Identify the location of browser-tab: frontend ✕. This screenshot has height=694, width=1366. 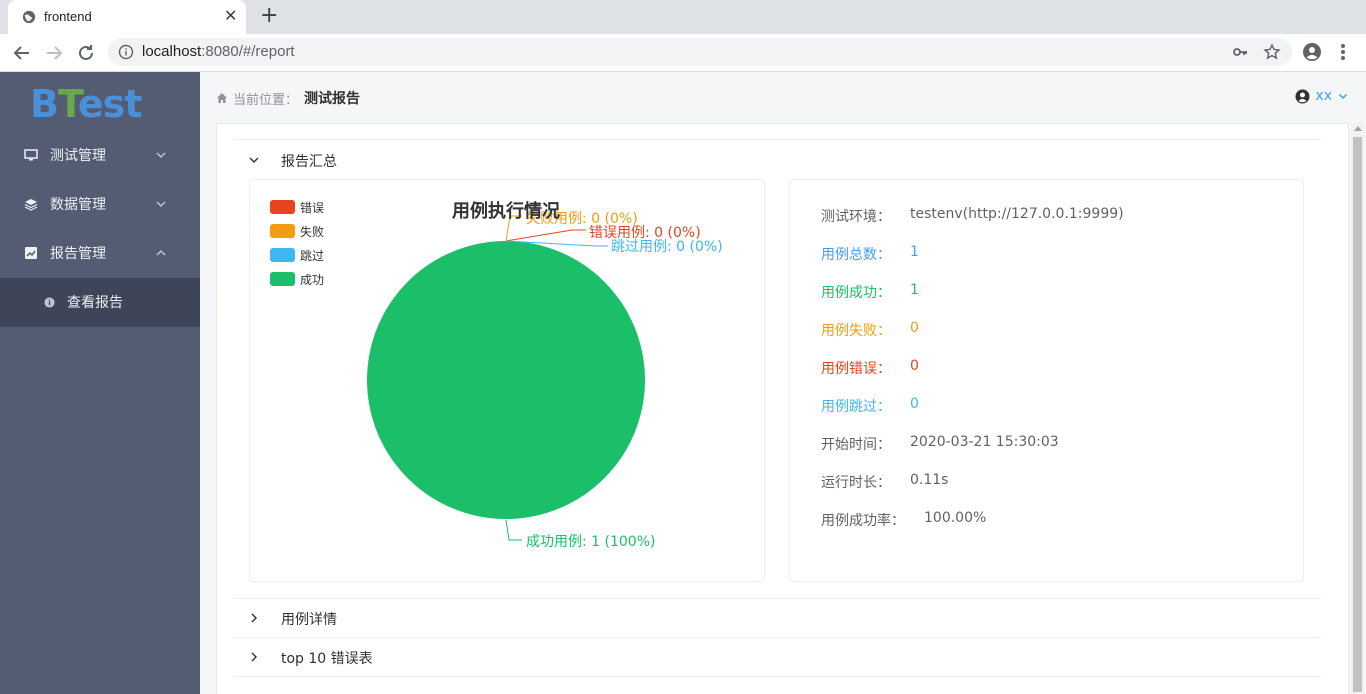
(127, 17).